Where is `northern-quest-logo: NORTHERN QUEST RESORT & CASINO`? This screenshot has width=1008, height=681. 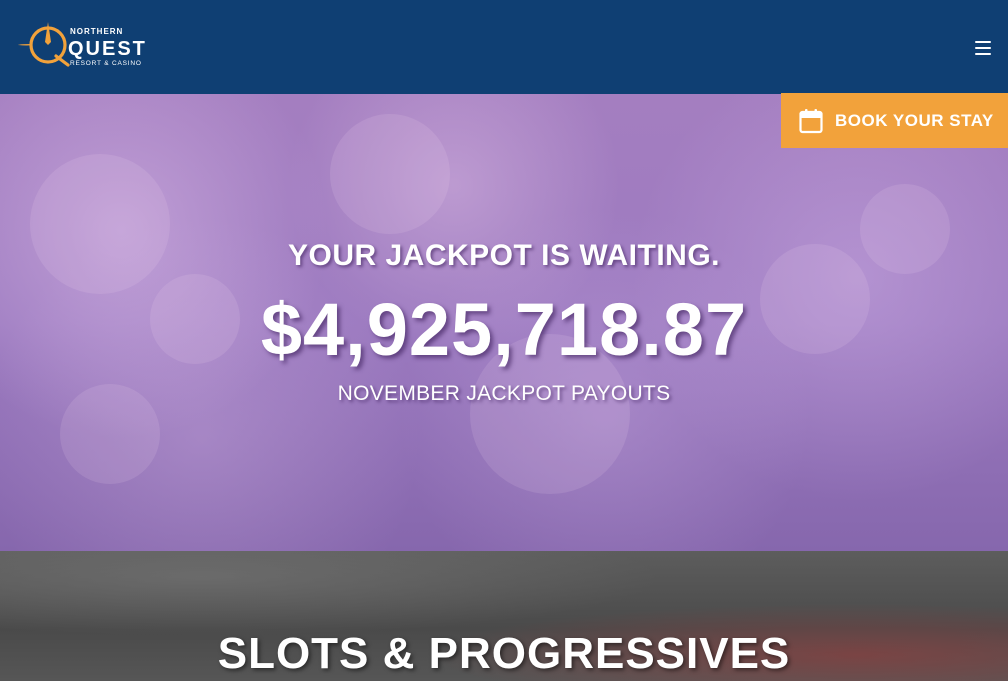
northern-quest-logo: NORTHERN QUEST RESORT & CASINO is located at coordinates (83, 44).